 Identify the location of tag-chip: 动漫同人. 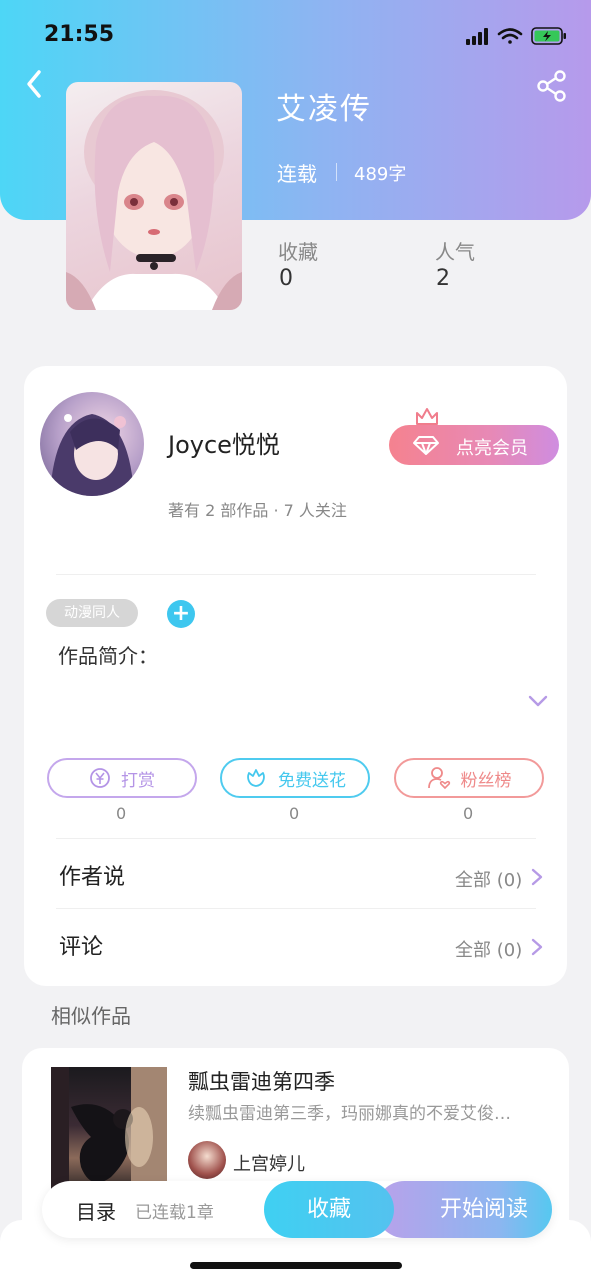
(92, 613).